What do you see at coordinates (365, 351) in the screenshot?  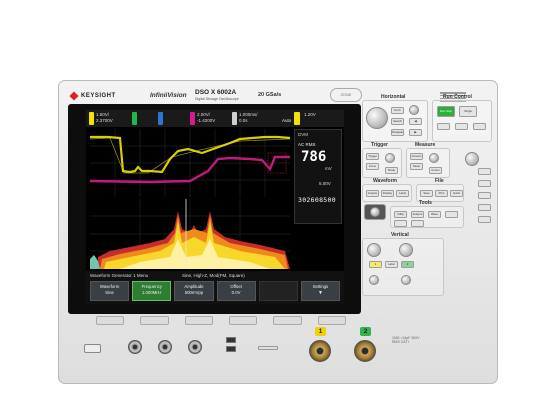 I see `ch2-probe-input` at bounding box center [365, 351].